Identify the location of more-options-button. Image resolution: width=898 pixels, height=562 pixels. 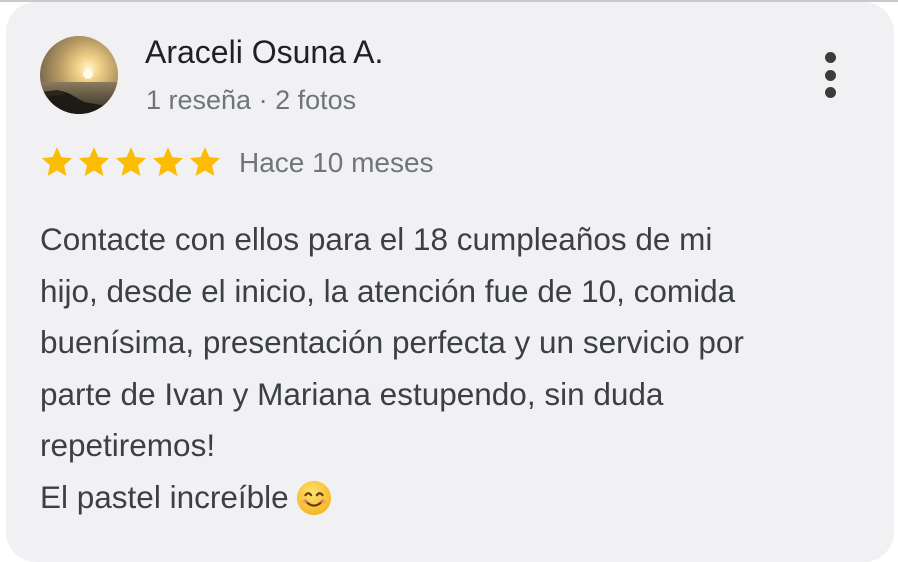
(830, 75).